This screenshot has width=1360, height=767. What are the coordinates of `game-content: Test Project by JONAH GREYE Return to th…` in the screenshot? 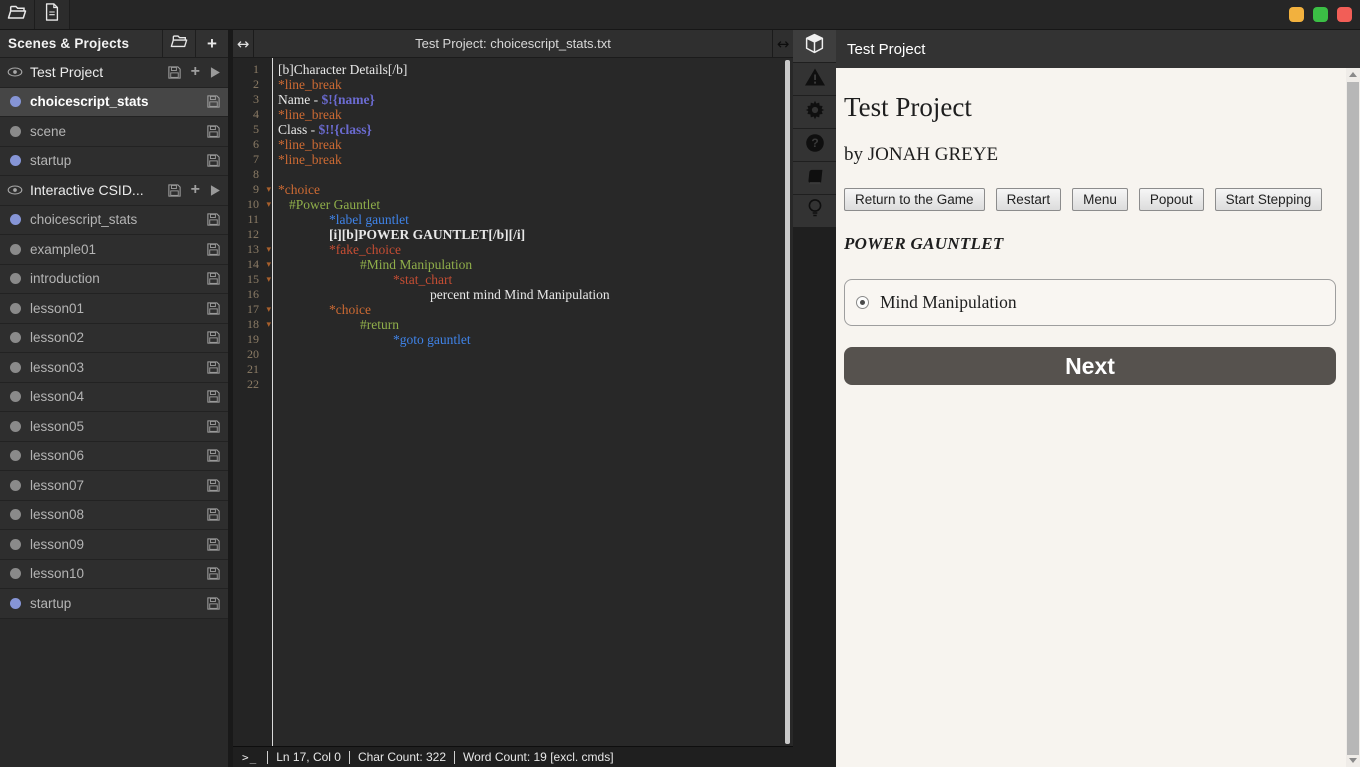 It's located at (1090, 226).